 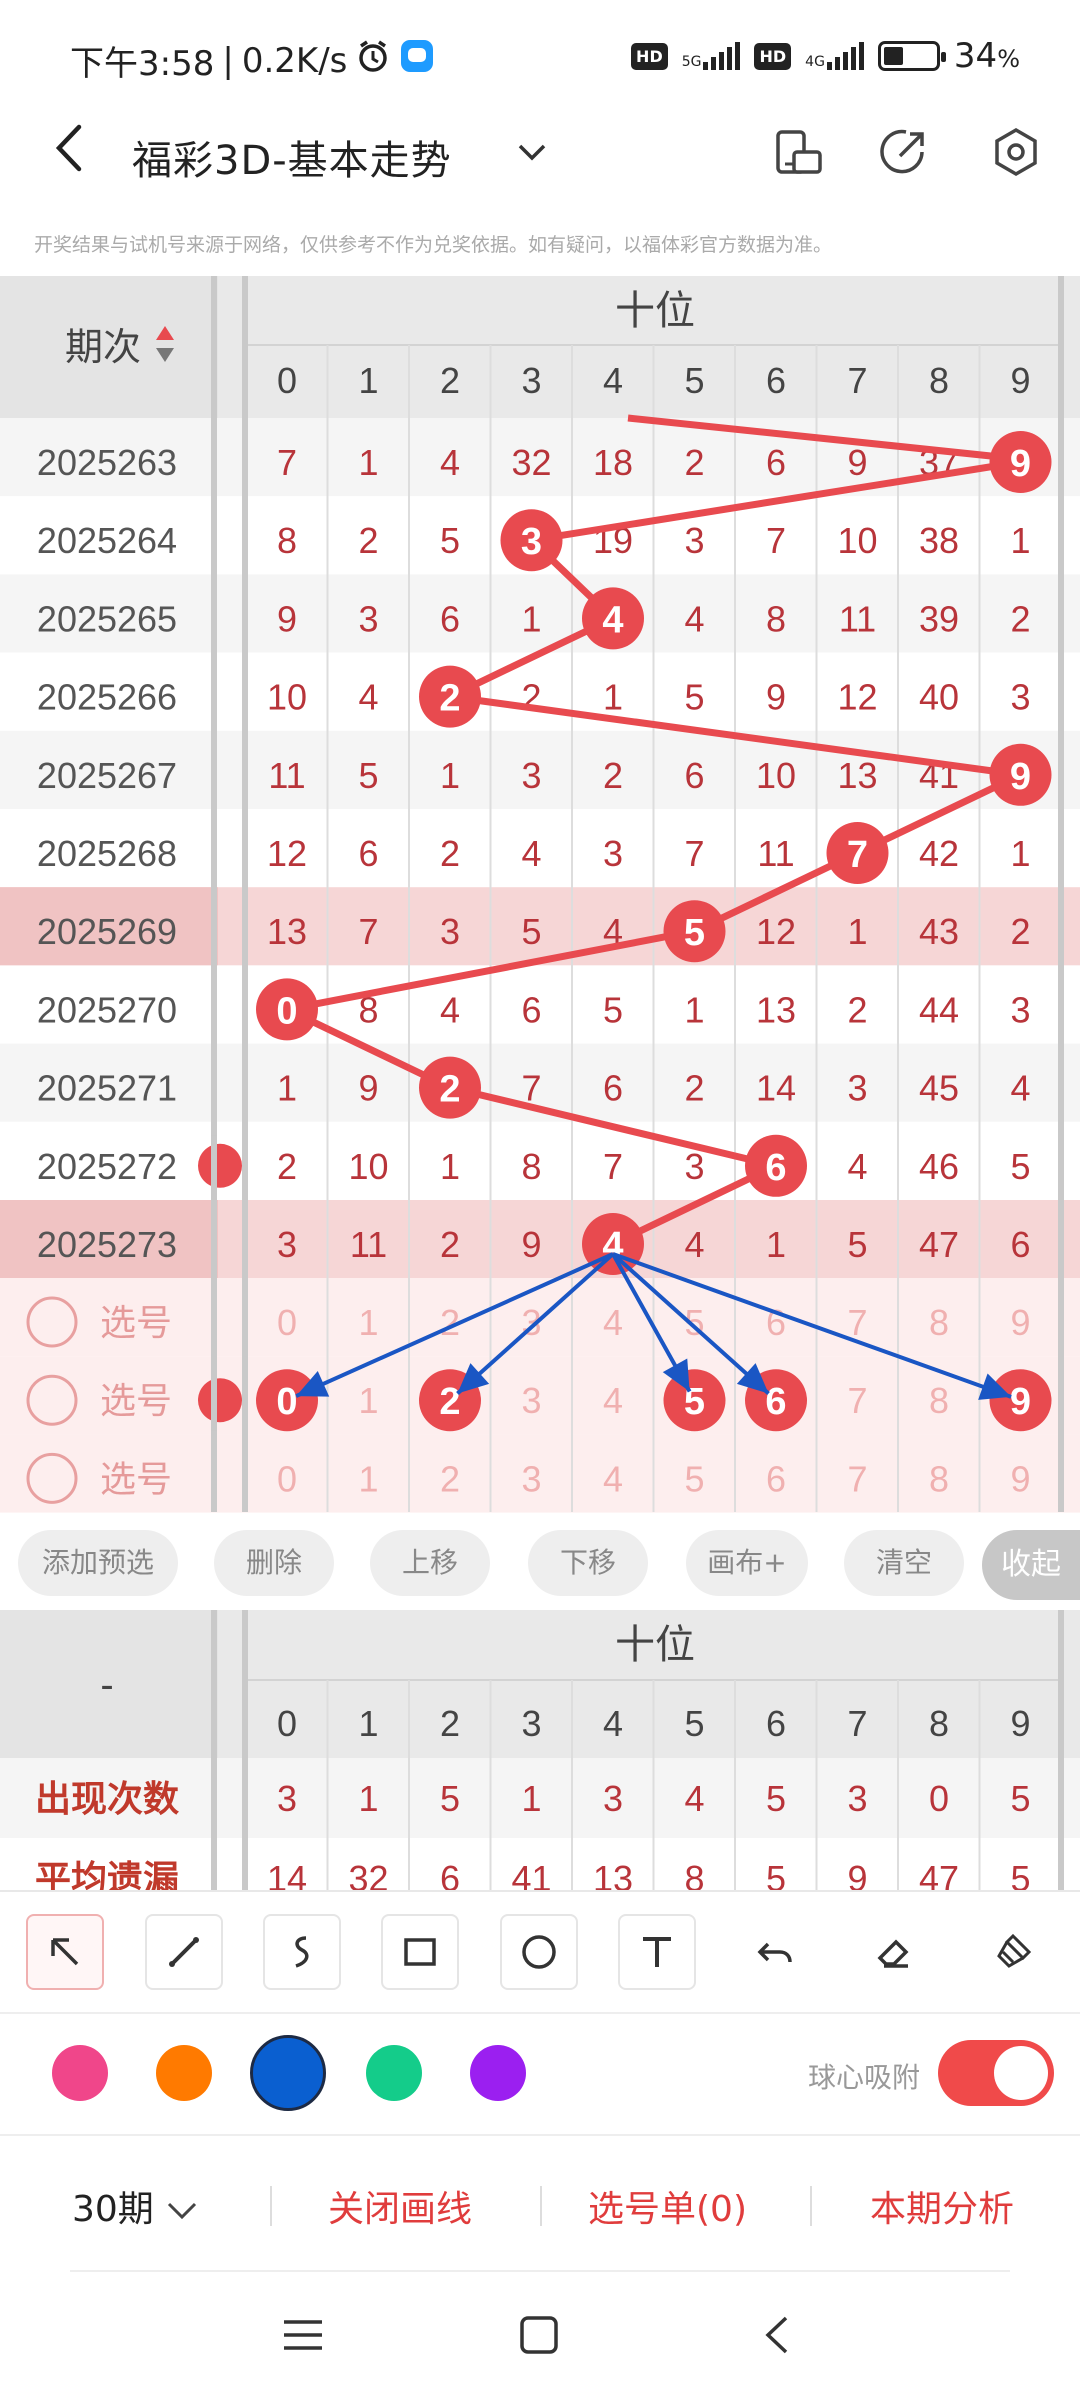 I want to click on omission-cell: 11, so click(x=286, y=775).